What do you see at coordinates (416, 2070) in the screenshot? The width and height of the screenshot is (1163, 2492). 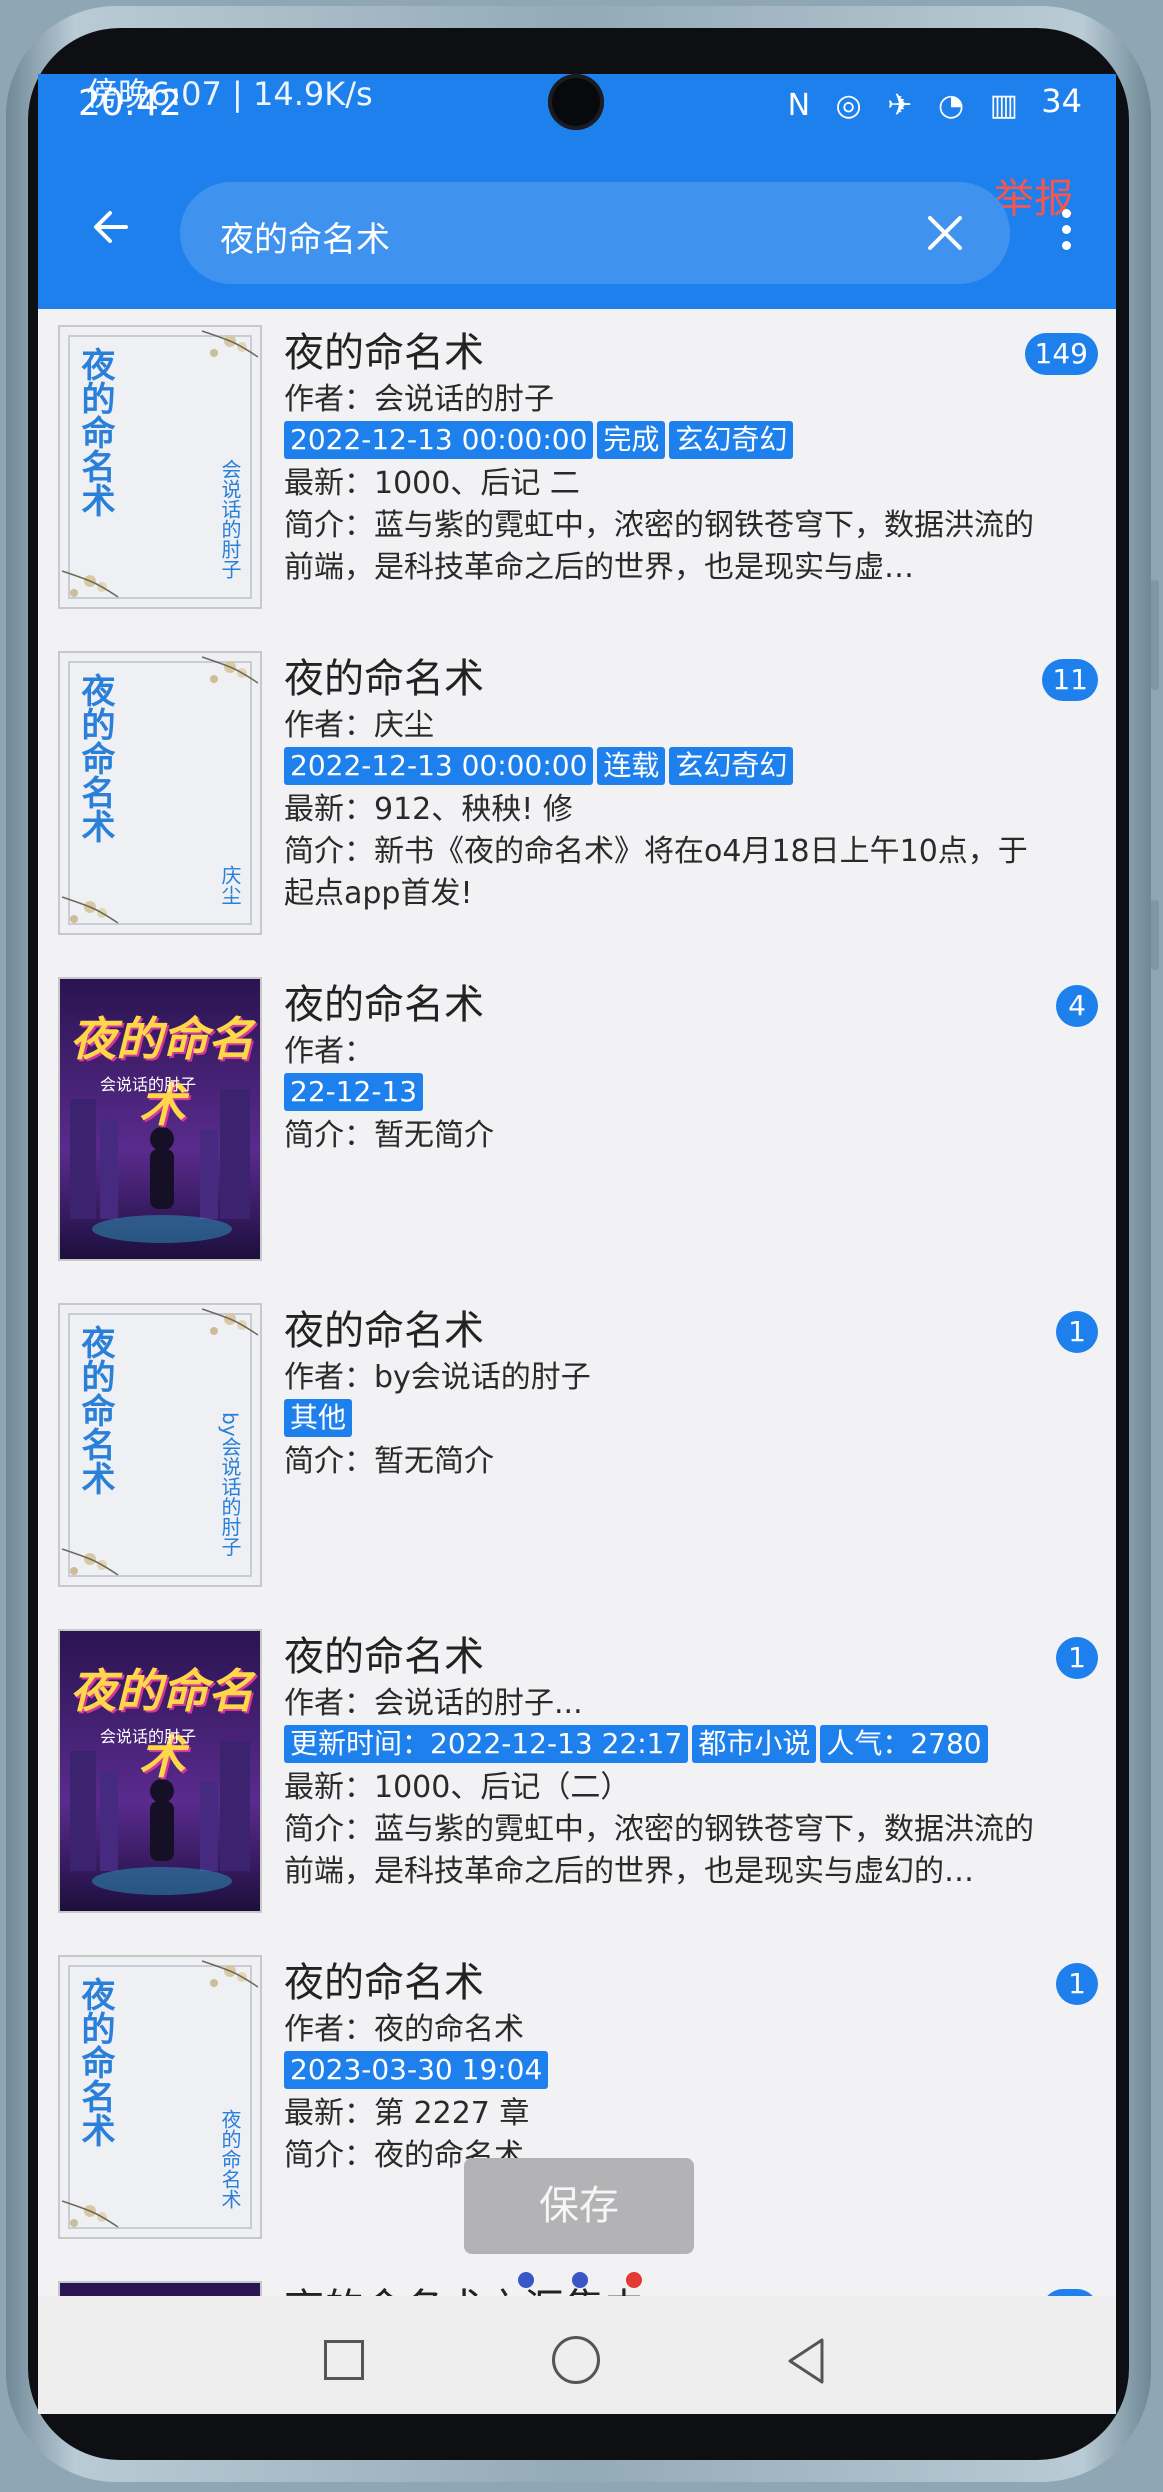 I see `info-tag: 2023-03-30 19:04` at bounding box center [416, 2070].